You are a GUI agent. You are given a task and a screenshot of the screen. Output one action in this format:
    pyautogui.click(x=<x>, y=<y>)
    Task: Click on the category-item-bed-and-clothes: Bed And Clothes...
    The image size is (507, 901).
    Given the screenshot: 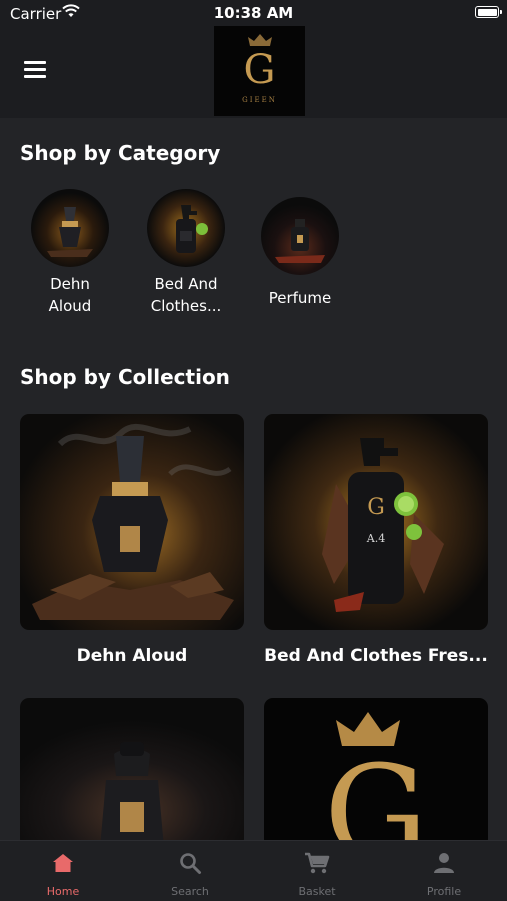 What is the action you would take?
    pyautogui.click(x=186, y=253)
    